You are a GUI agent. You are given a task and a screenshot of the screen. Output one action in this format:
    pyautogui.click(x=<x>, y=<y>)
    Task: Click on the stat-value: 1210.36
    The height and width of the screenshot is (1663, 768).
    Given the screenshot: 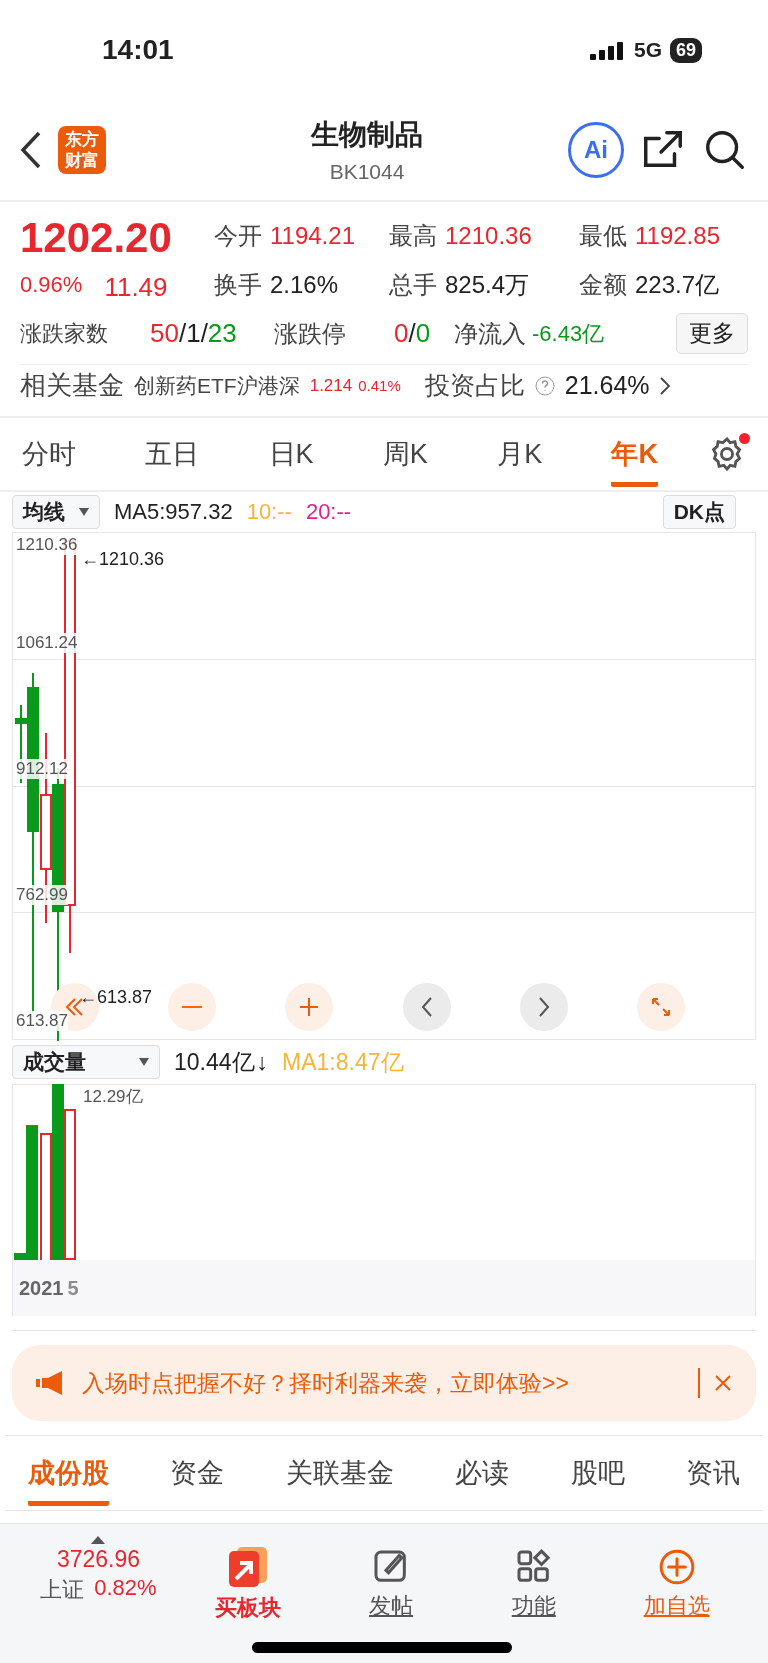 What is the action you would take?
    pyautogui.click(x=488, y=235)
    